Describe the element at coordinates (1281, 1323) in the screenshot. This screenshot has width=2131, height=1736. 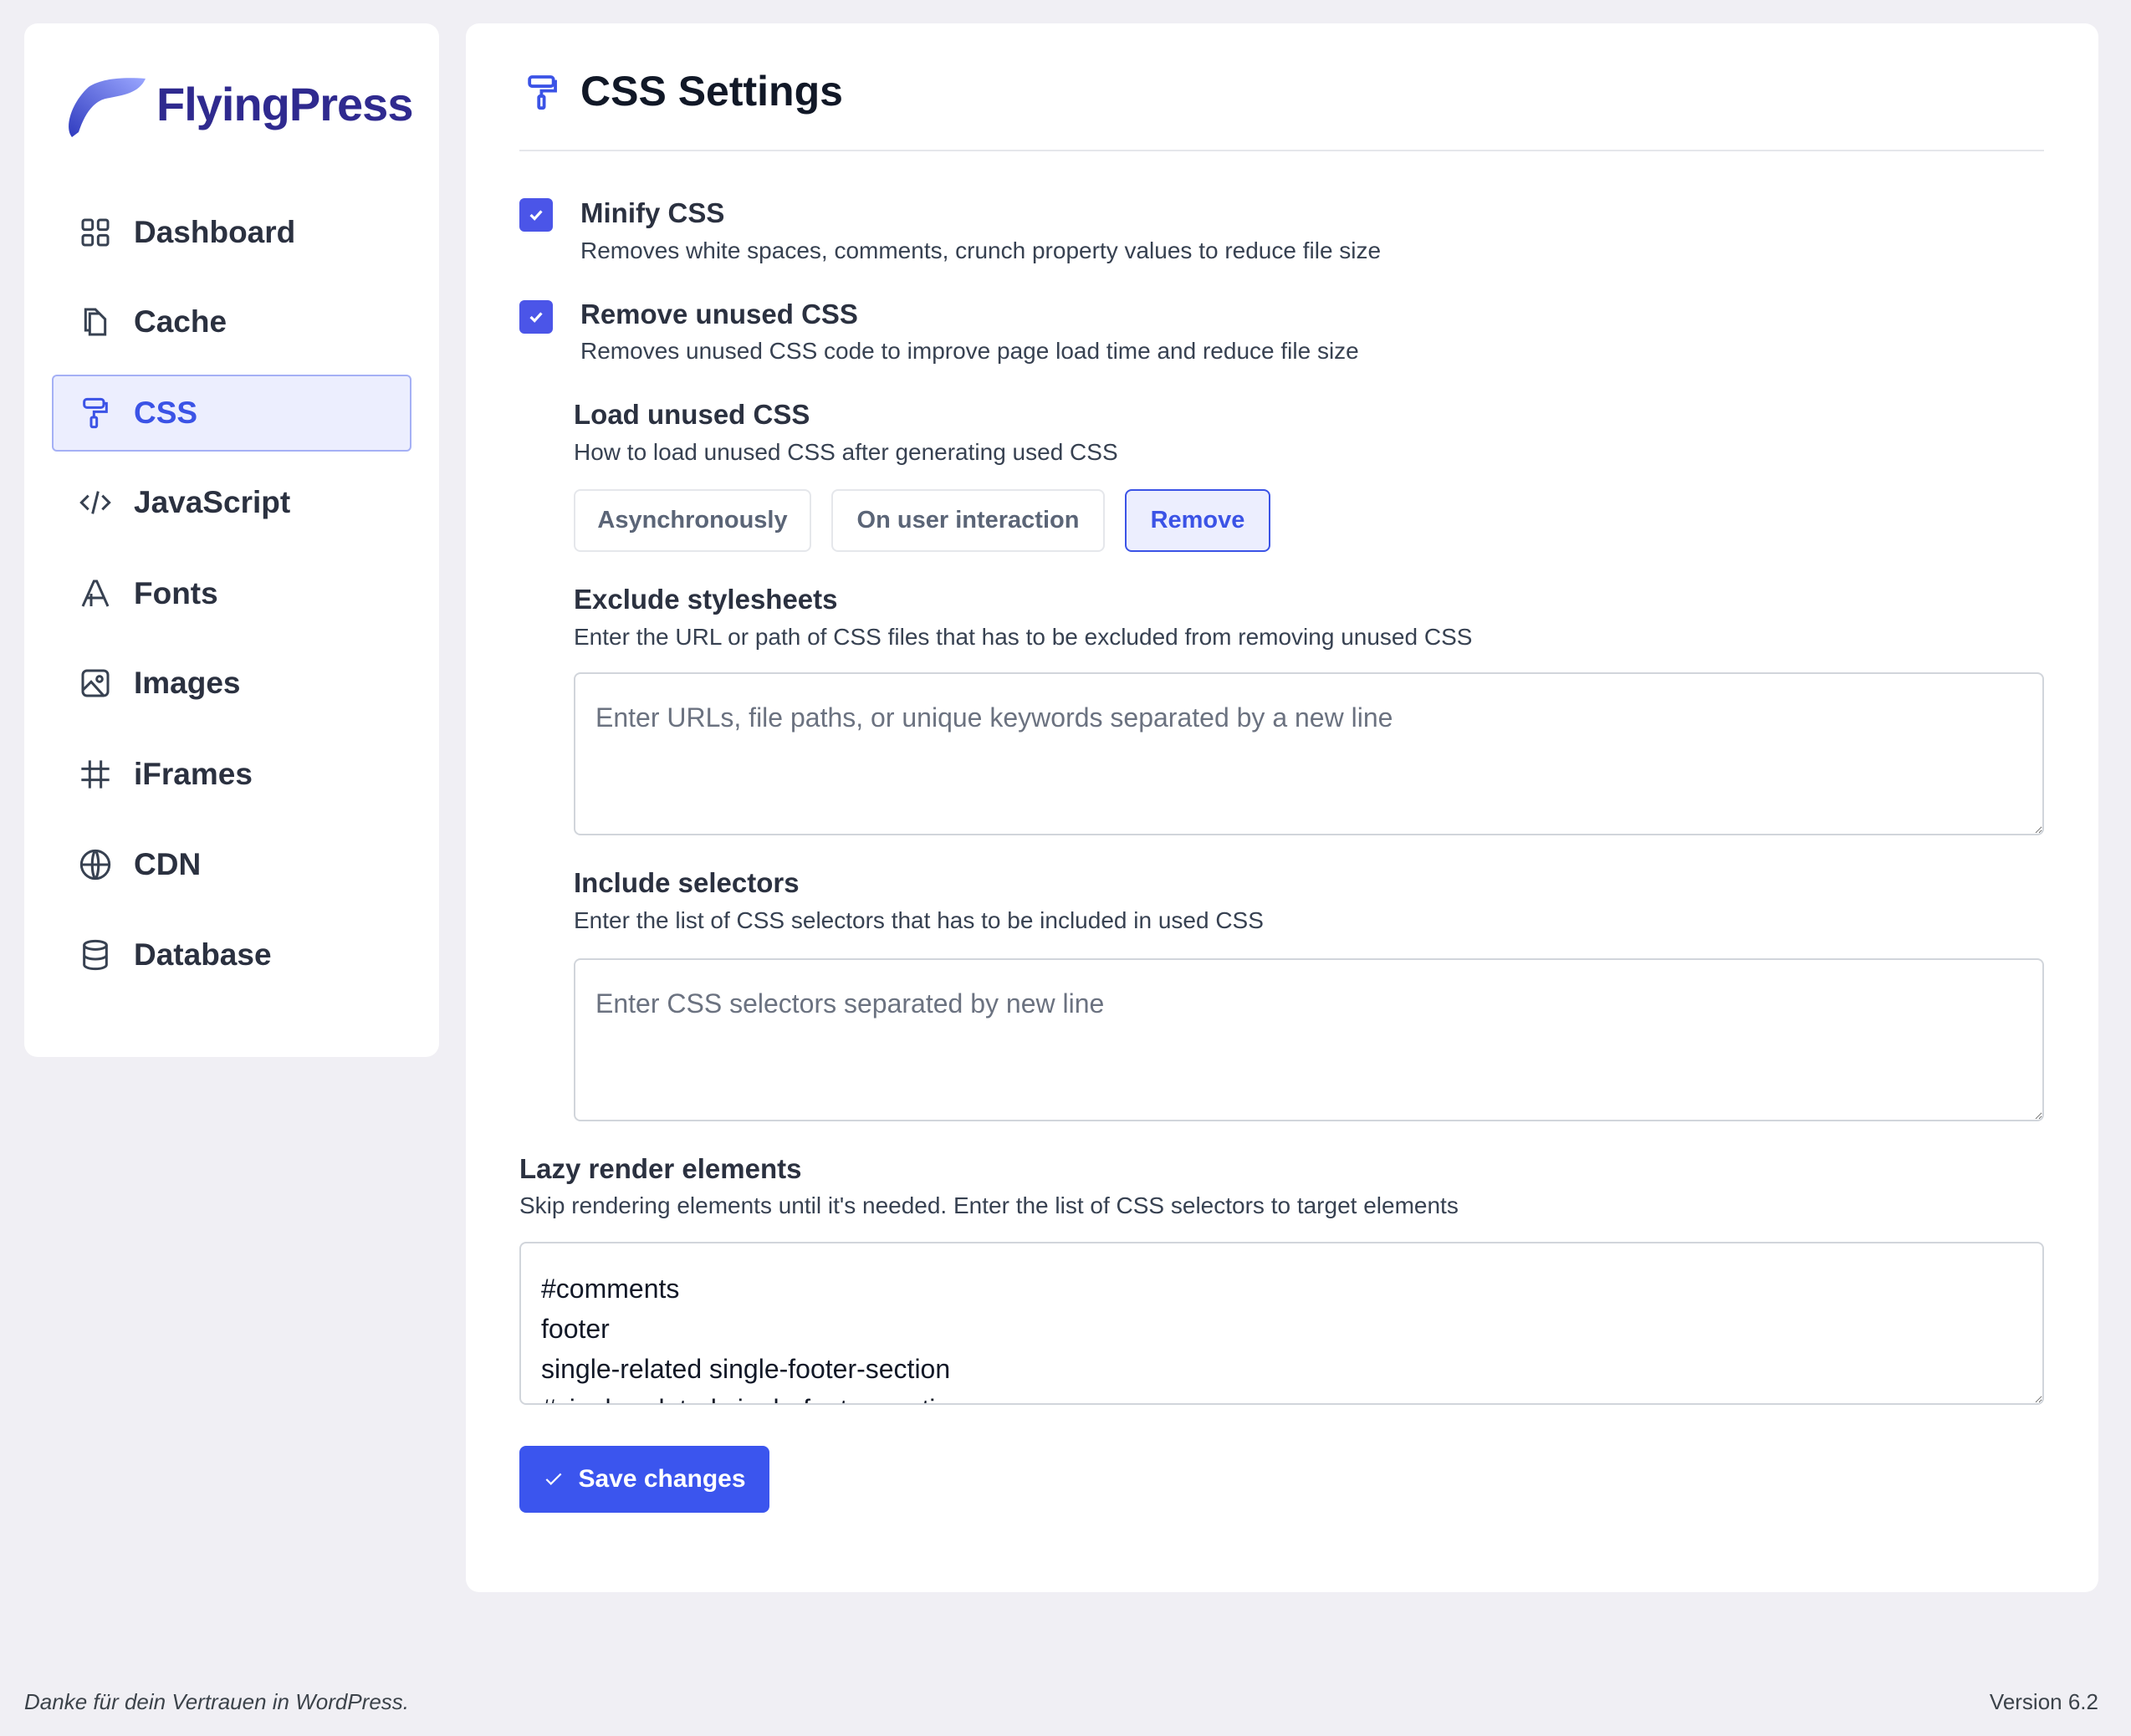
I see `lazy-render-input` at that location.